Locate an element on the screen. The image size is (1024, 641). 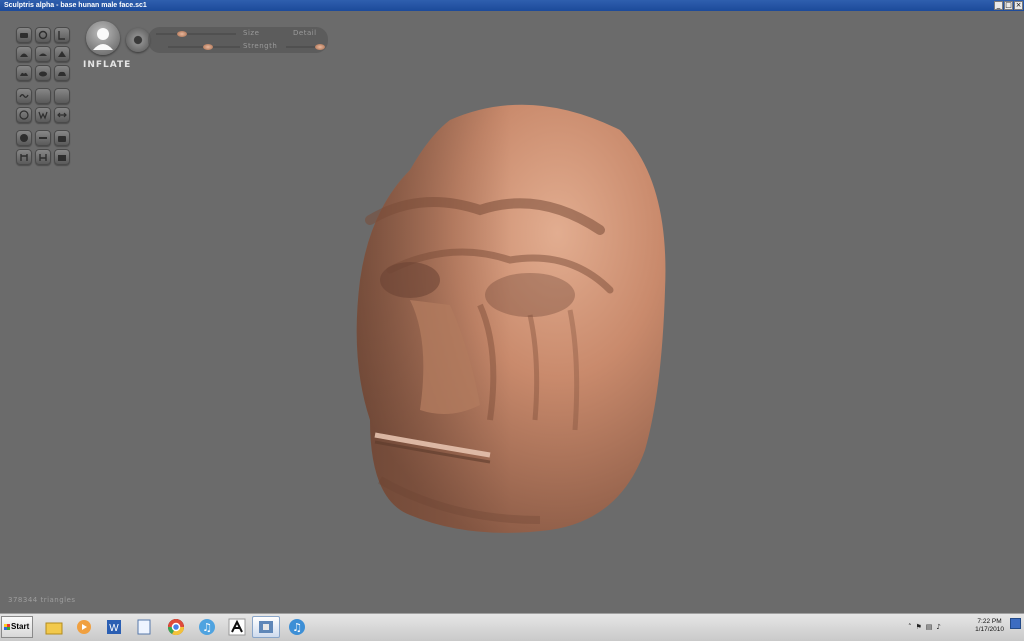
tool-group-utility is located at coordinates (43, 147).